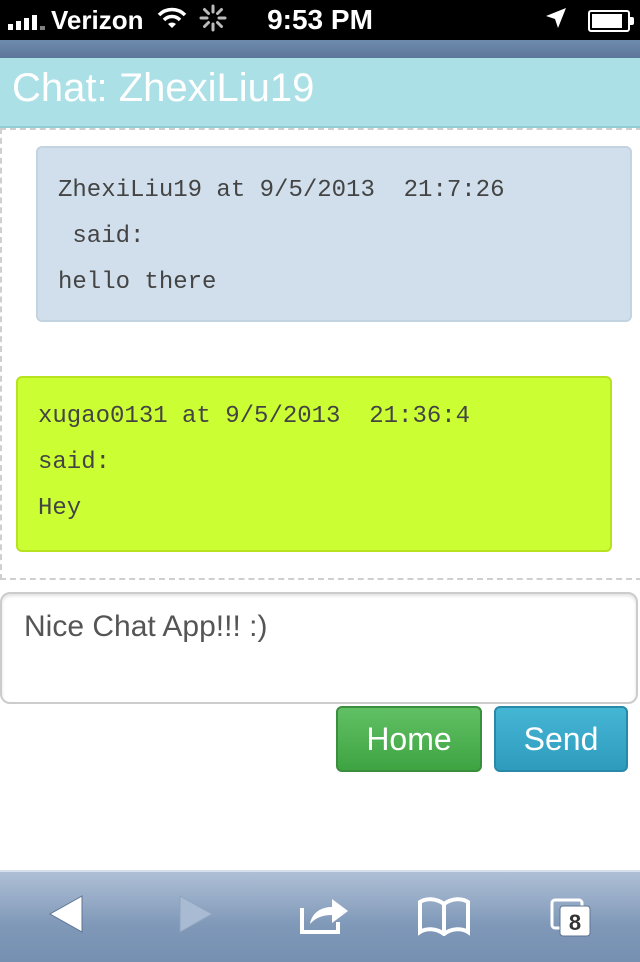 The width and height of the screenshot is (640, 962). I want to click on browser-toolbar: 8, so click(320, 916).